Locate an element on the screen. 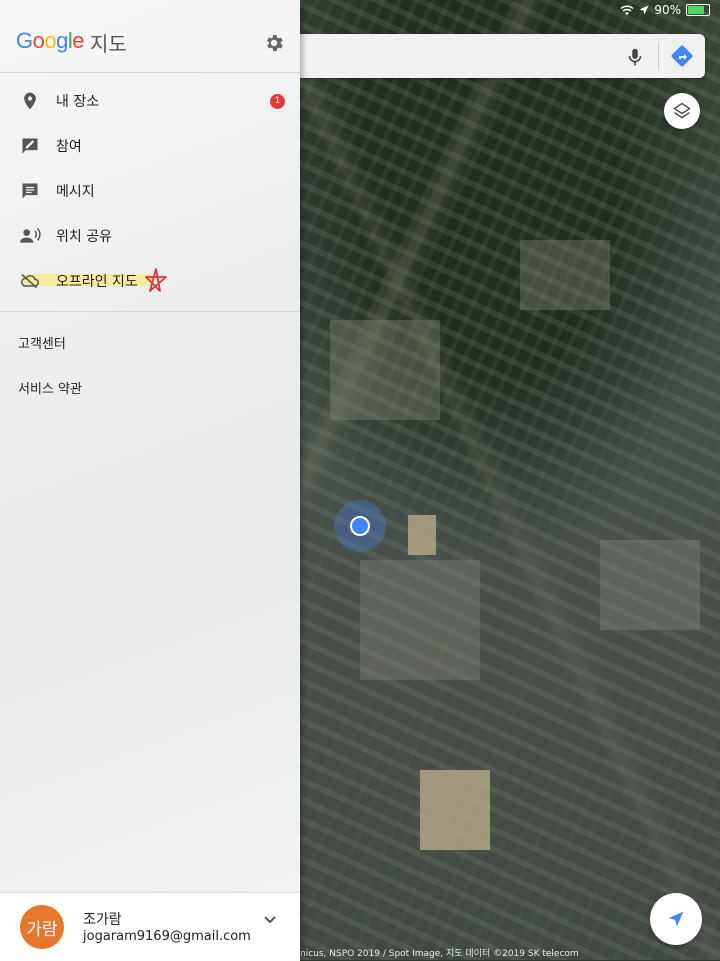  battery-percentage: 90% is located at coordinates (667, 10).